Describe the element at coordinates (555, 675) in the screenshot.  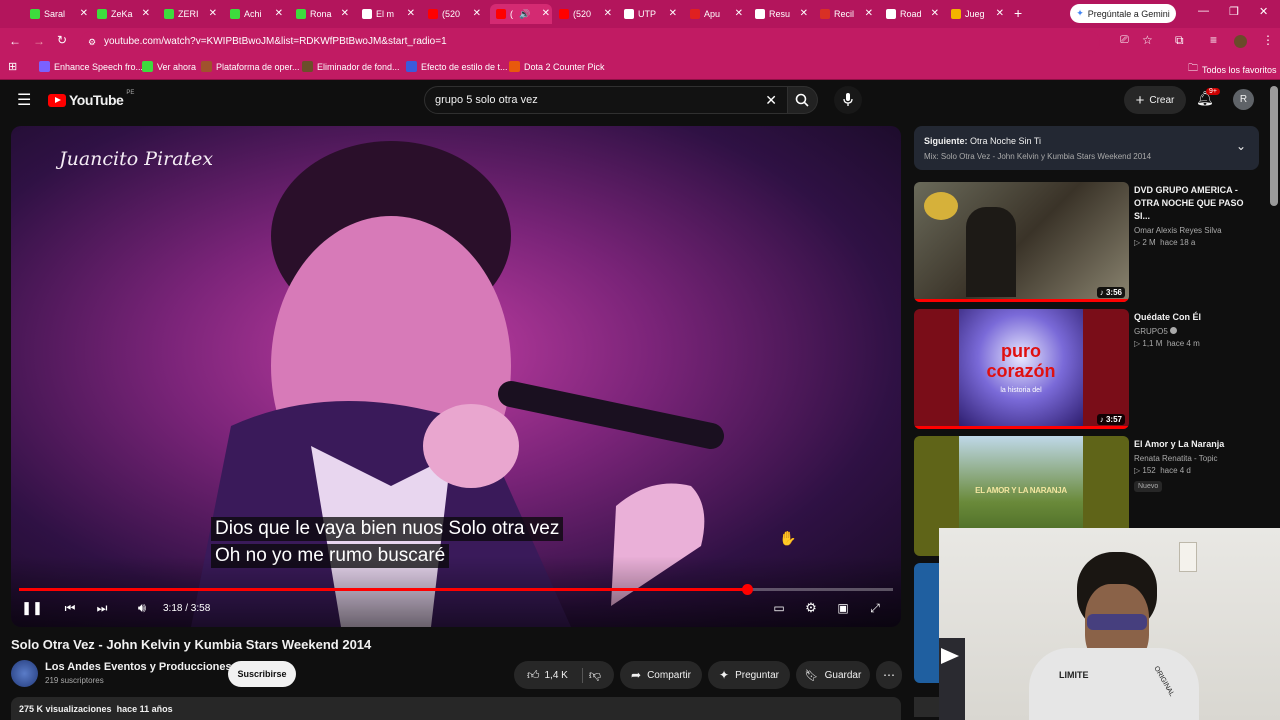
I see `like-button: 👍︎ 1,4 K` at that location.